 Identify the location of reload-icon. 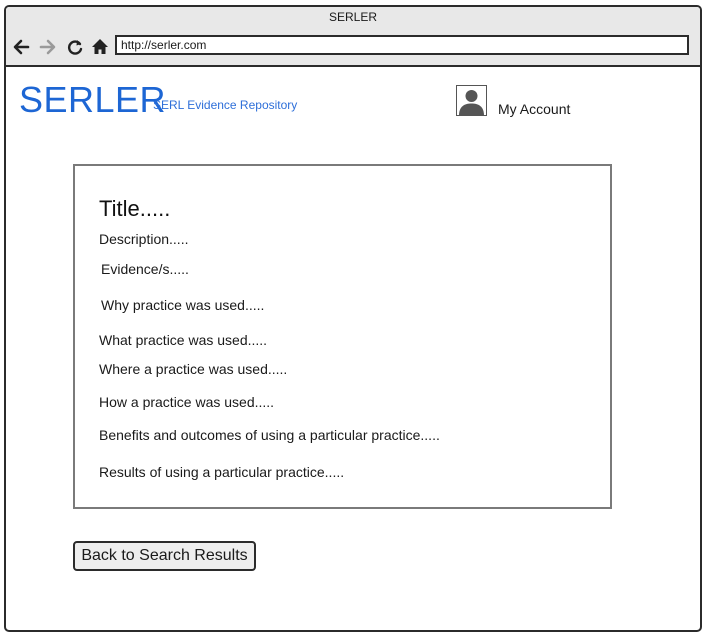
(75, 47).